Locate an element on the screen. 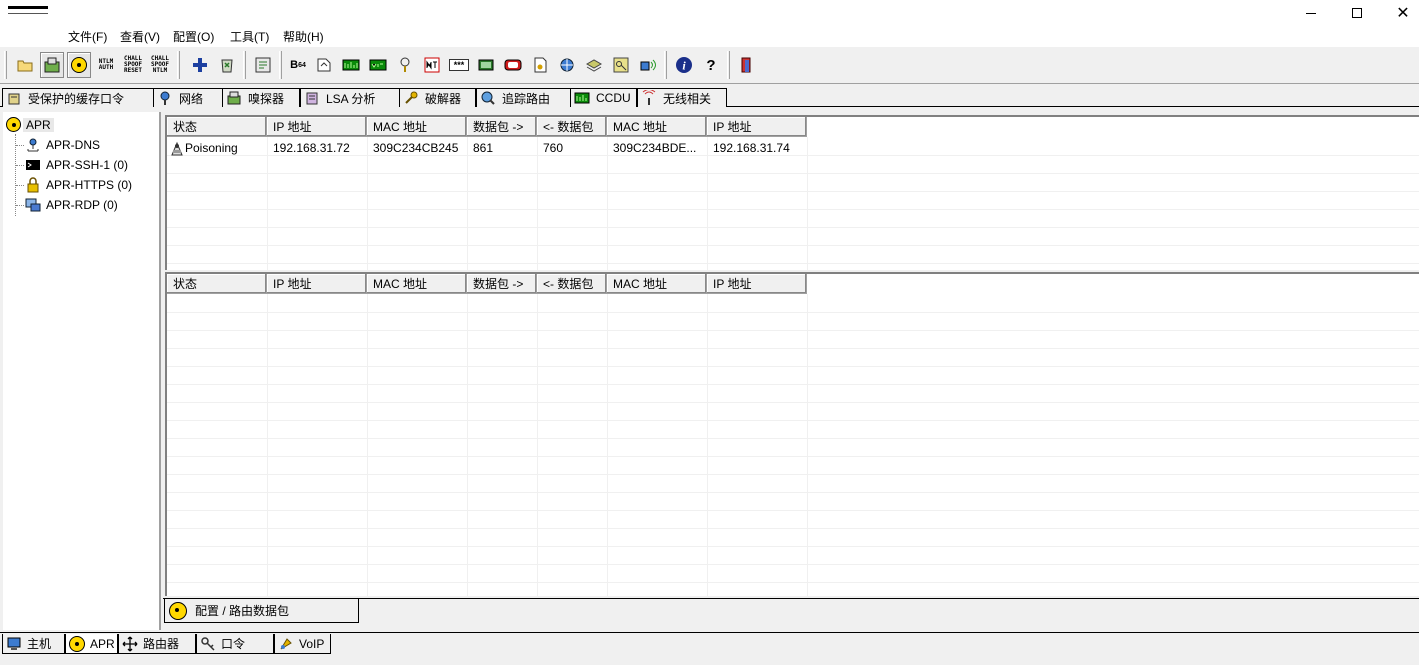 The height and width of the screenshot is (665, 1419). maximize-button is located at coordinates (1357, 13).